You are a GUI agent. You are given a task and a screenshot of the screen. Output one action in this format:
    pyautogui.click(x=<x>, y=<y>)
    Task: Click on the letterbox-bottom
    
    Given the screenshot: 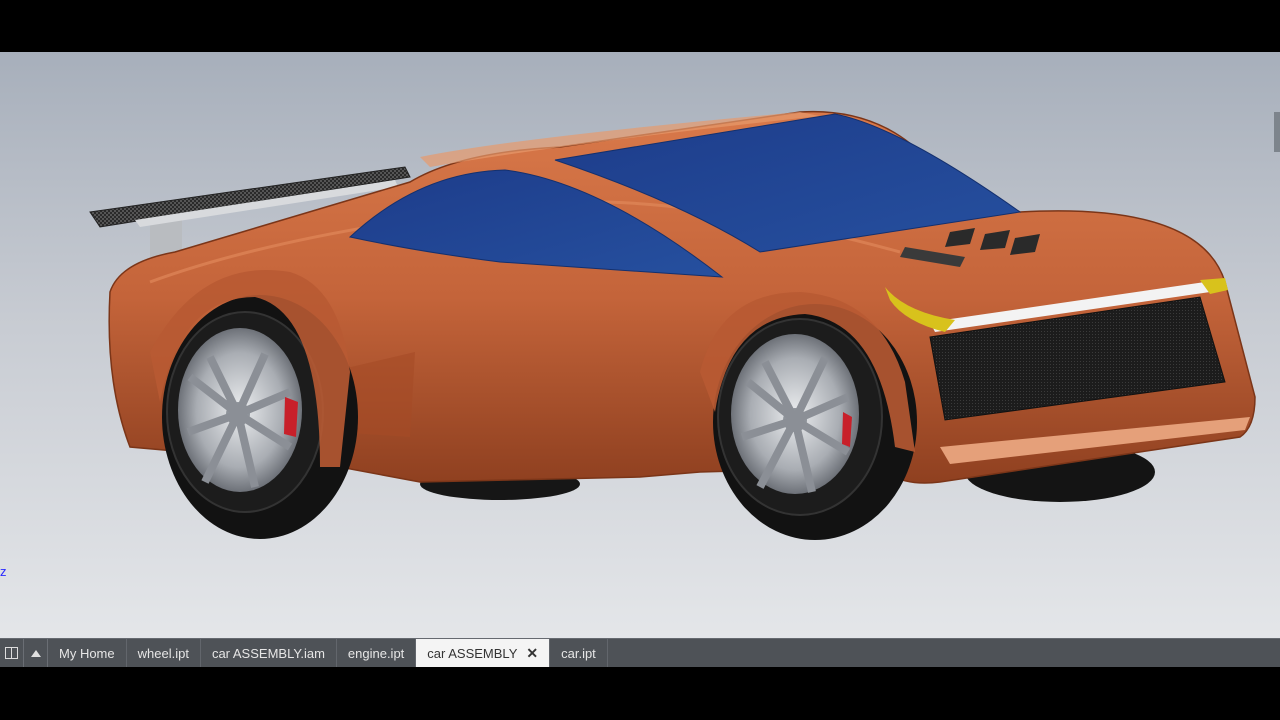 What is the action you would take?
    pyautogui.click(x=640, y=693)
    